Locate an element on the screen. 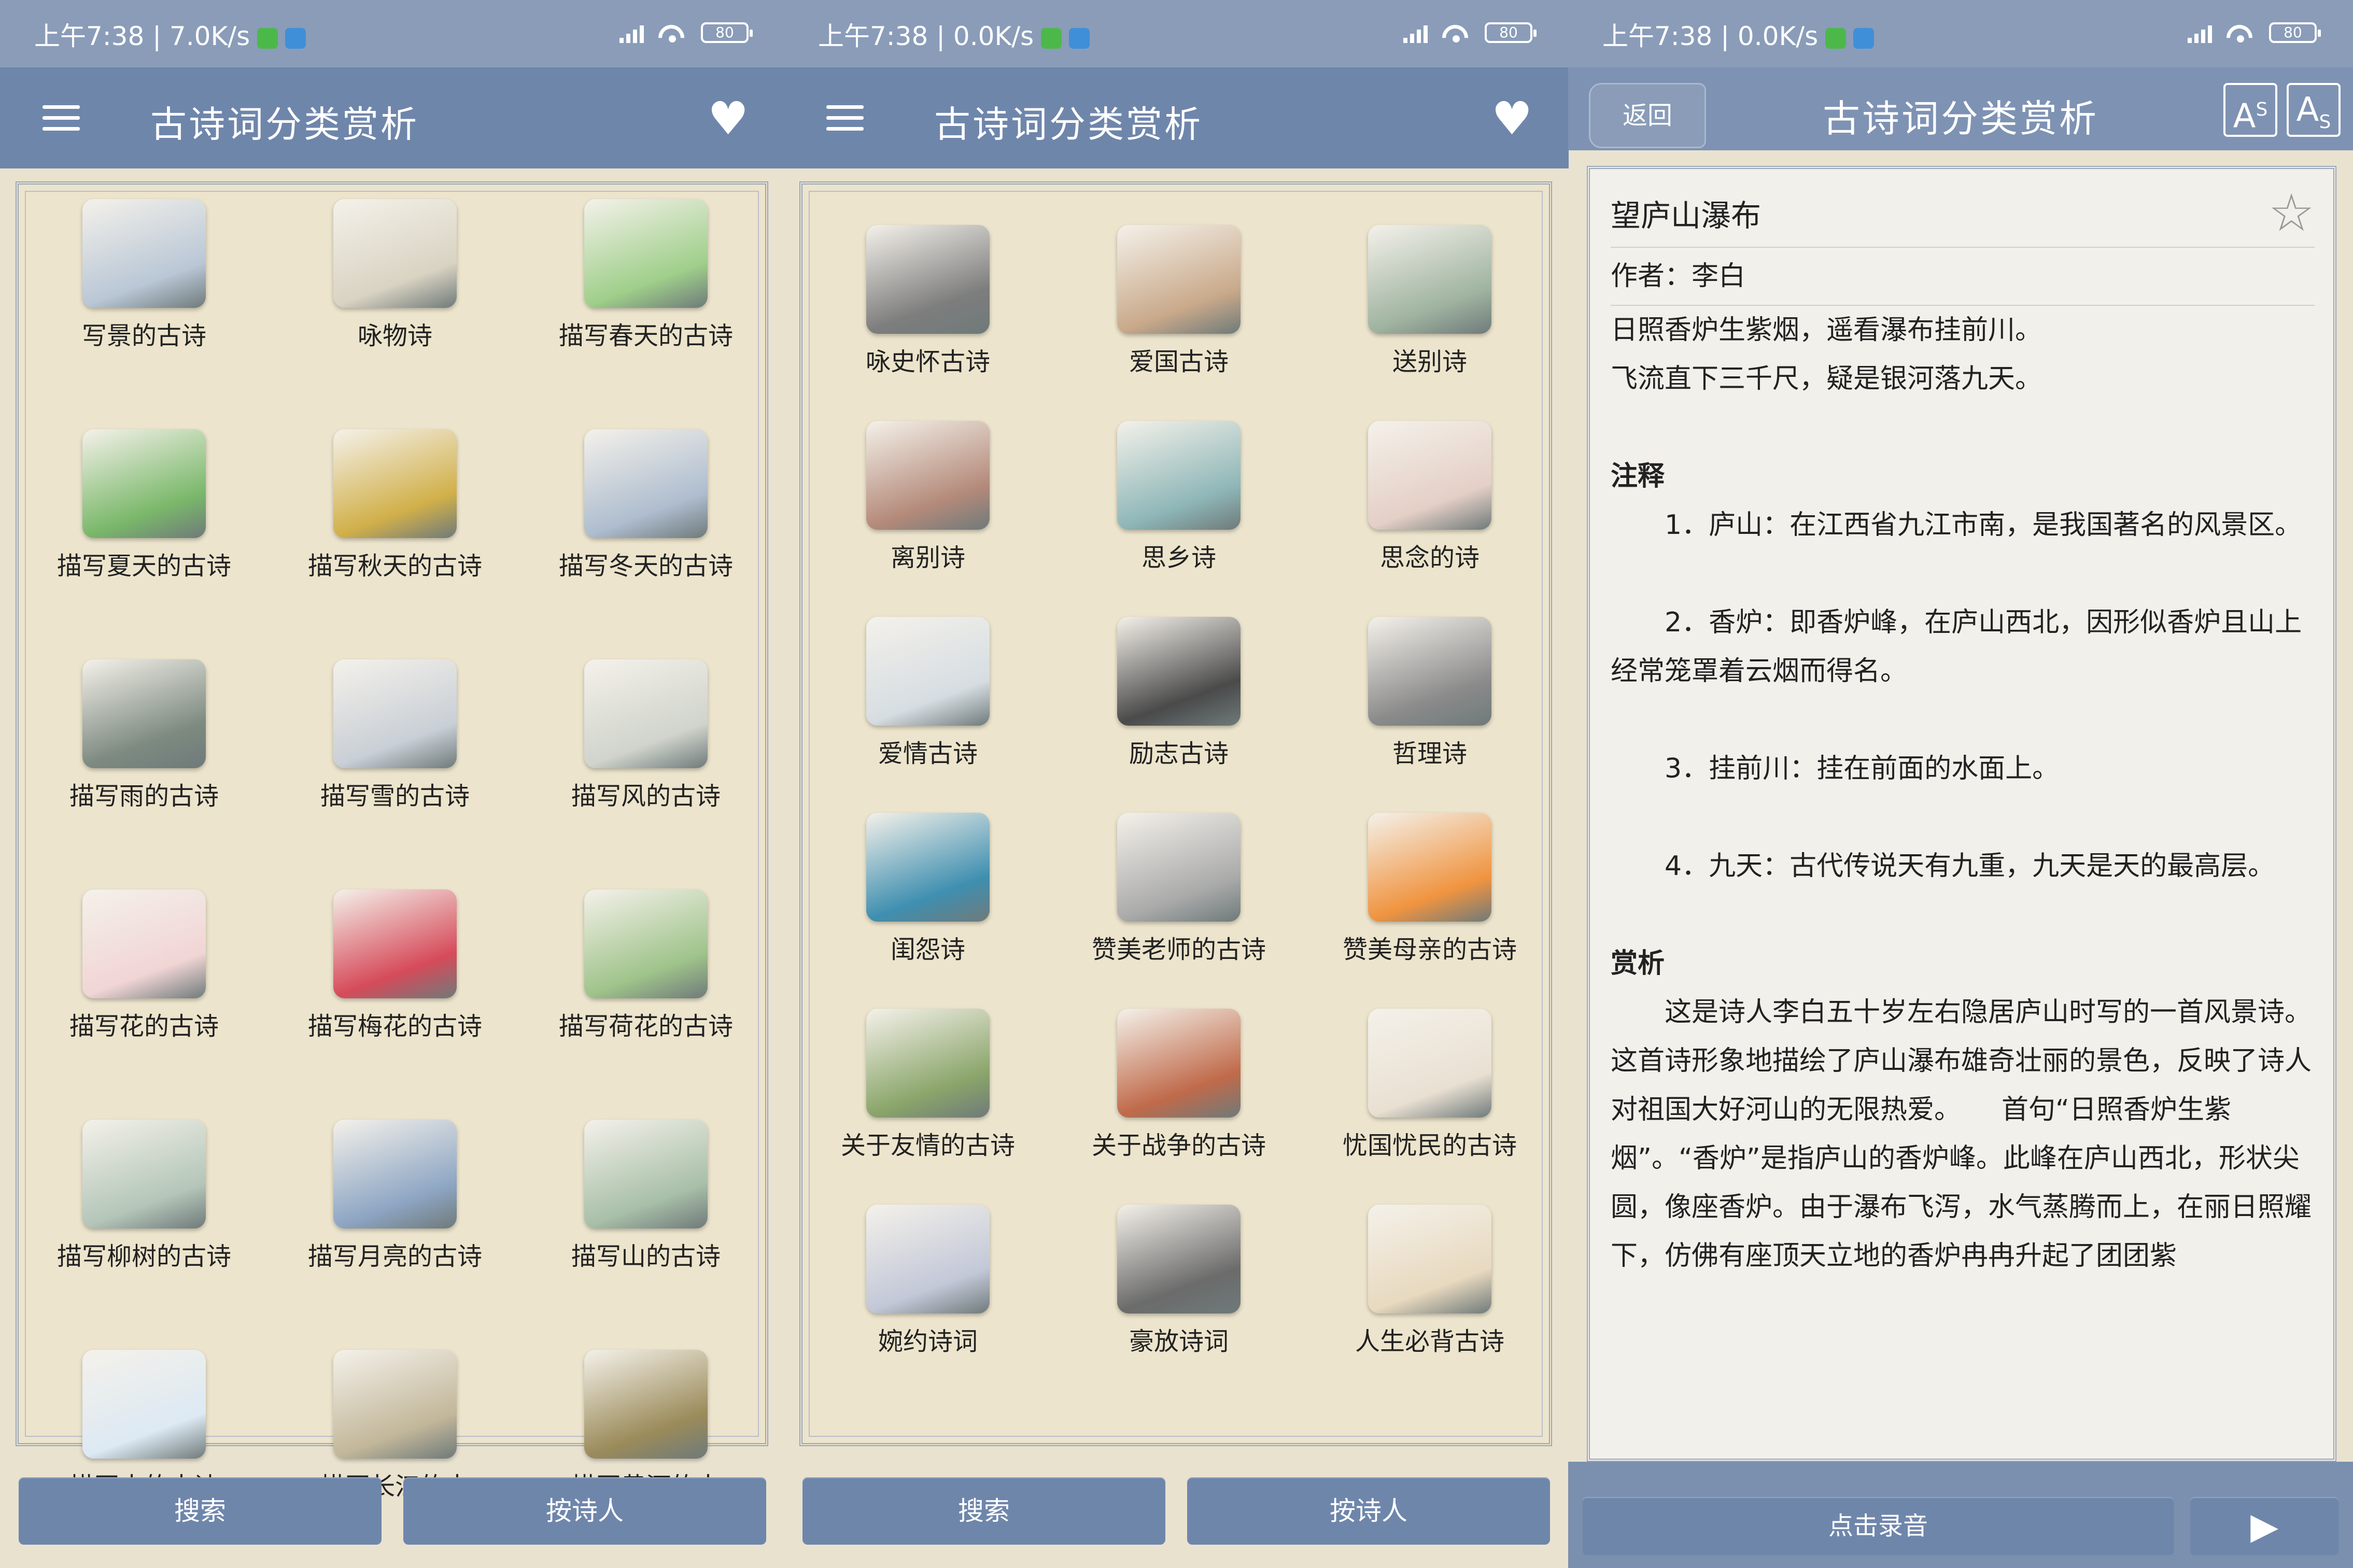 This screenshot has width=2353, height=1568. category-item: 豪放诗词 is located at coordinates (1178, 1281).